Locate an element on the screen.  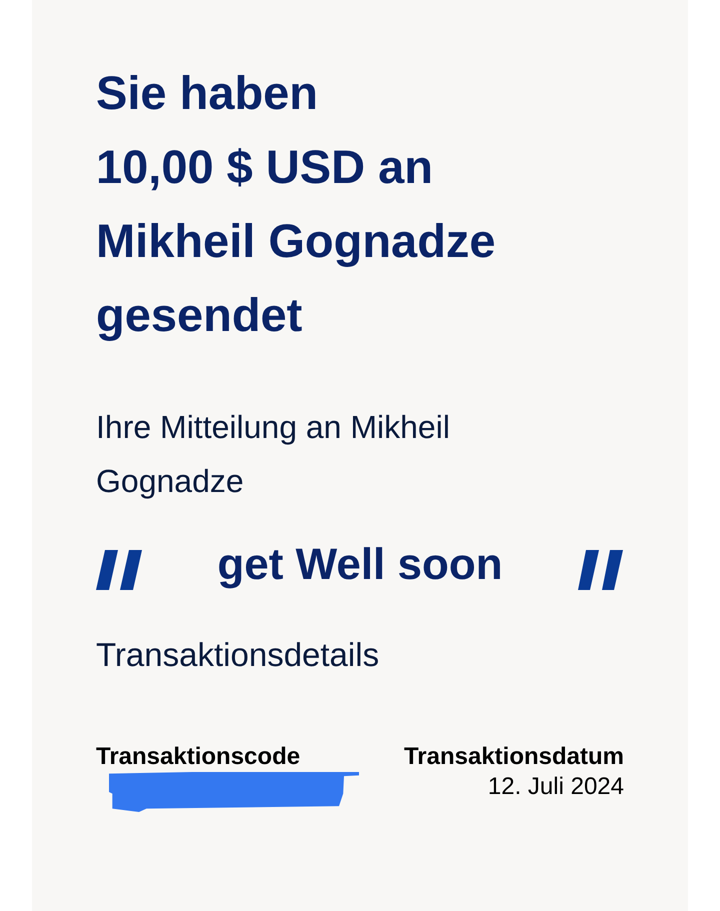
details-title: Transaktionsdetails is located at coordinates (238, 655).